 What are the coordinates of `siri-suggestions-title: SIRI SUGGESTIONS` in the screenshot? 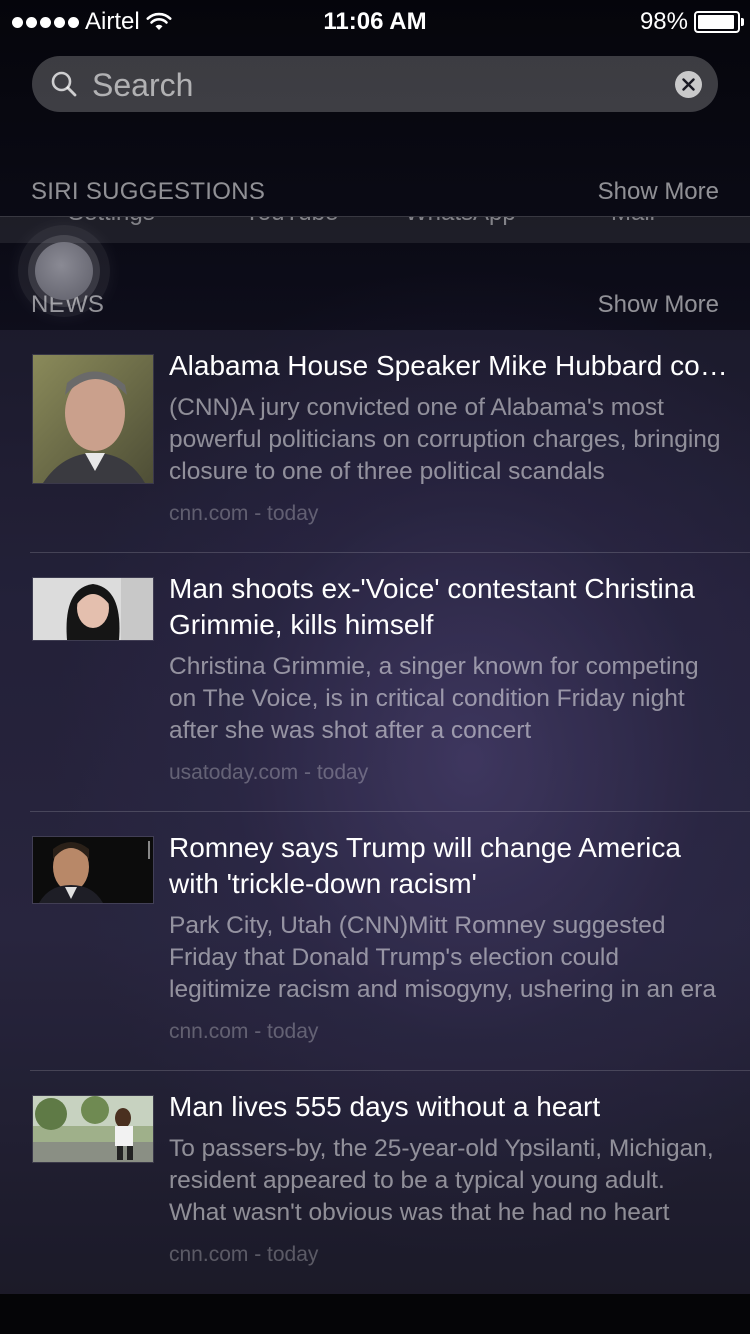 It's located at (148, 191).